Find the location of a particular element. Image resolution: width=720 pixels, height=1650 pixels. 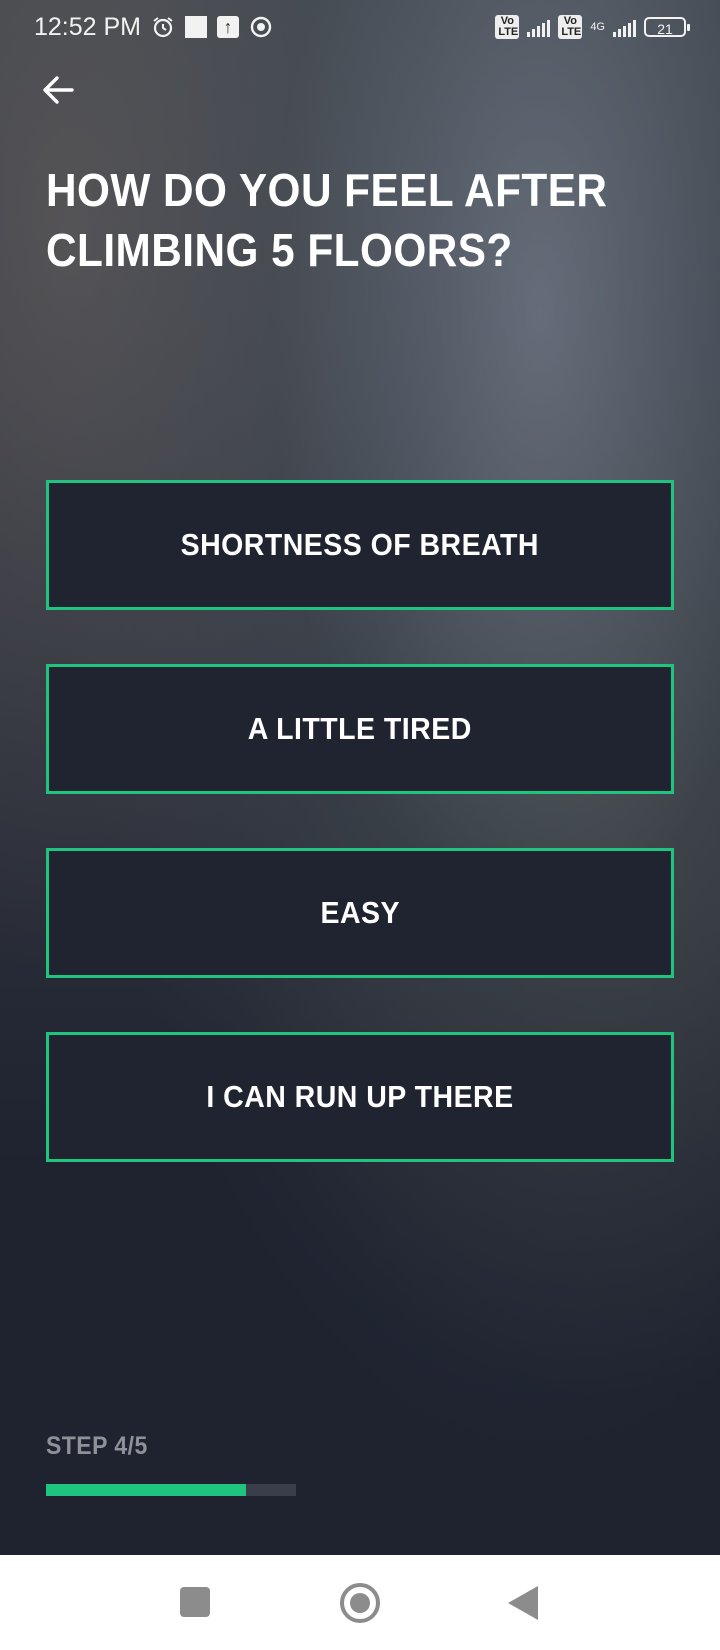

option-label: A LITTLE TIRED is located at coordinates (360, 728).